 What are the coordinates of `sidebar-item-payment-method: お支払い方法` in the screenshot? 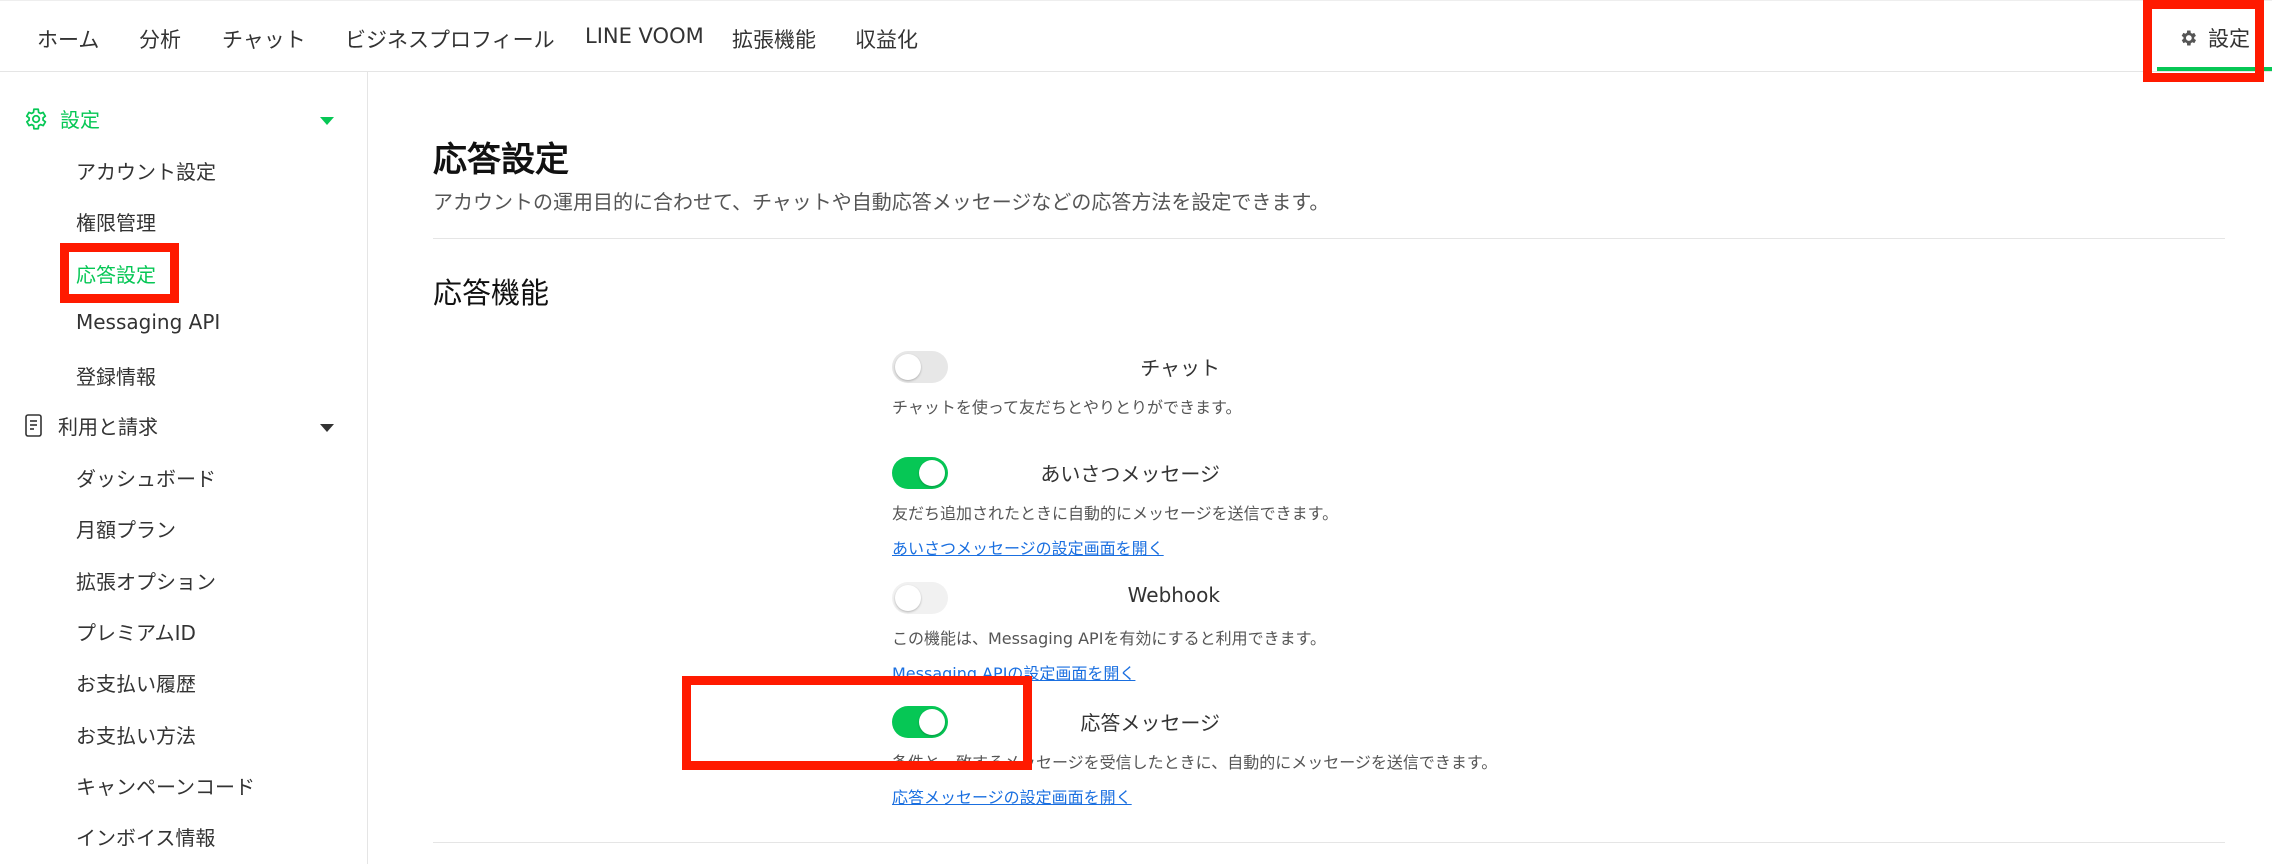 It's located at (136, 734).